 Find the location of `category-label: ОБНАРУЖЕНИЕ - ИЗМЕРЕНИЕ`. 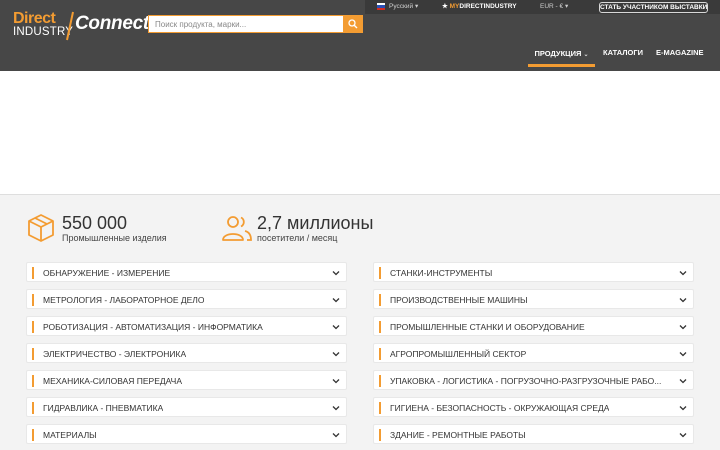

category-label: ОБНАРУЖЕНИЕ - ИЗМЕРЕНИЕ is located at coordinates (107, 273).